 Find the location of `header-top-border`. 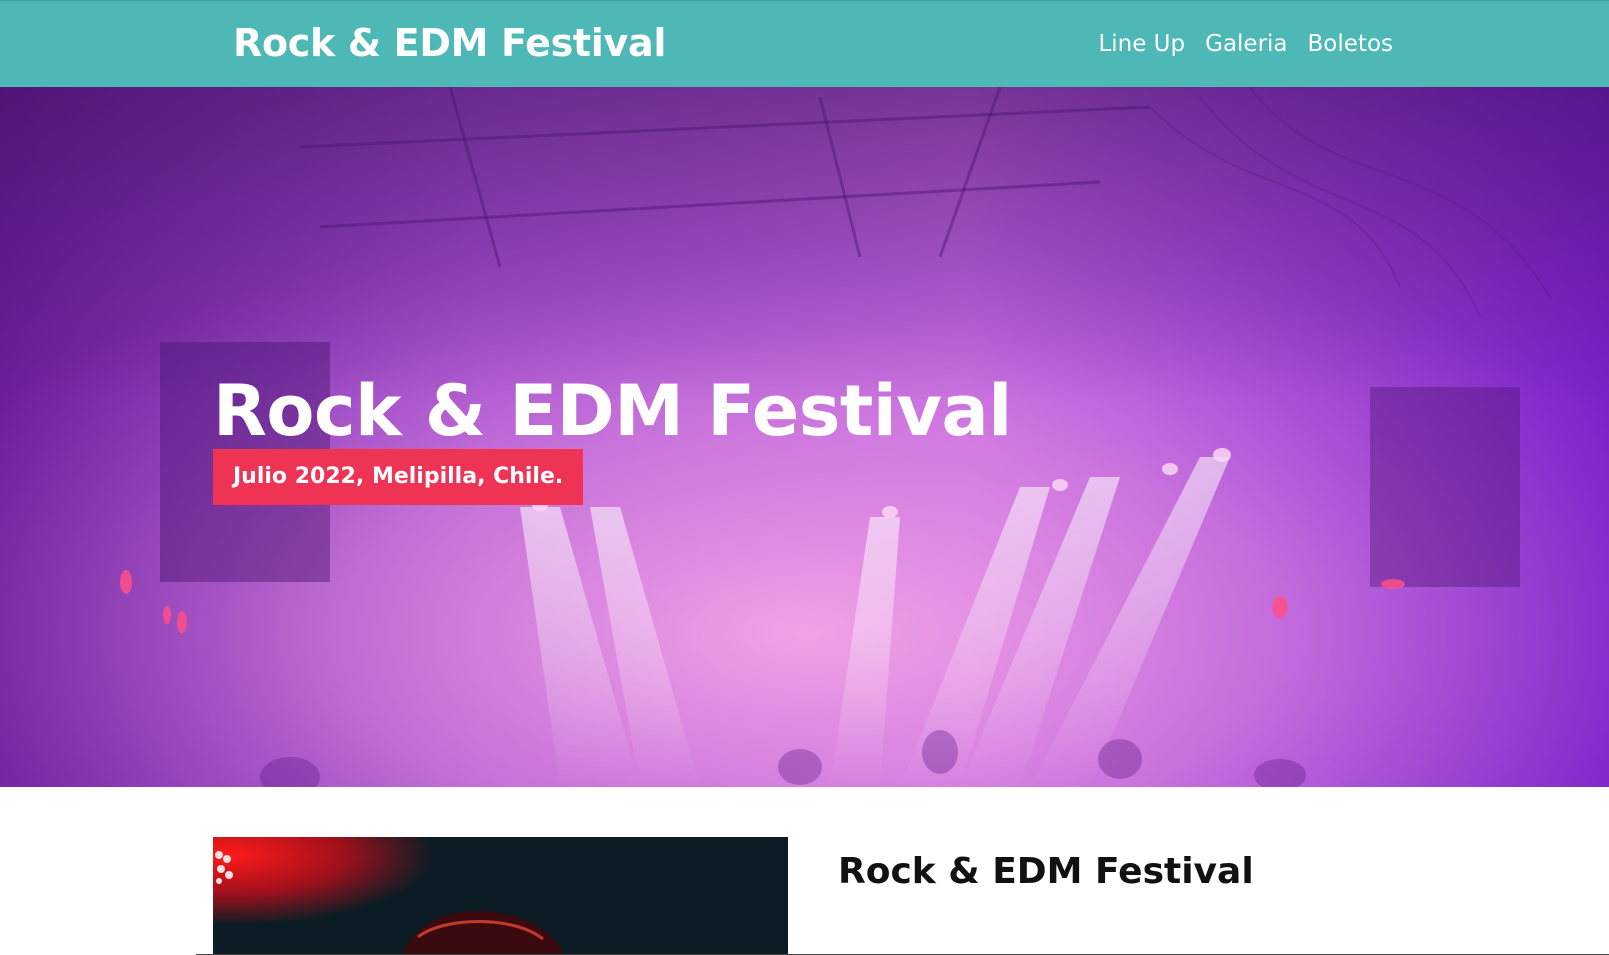

header-top-border is located at coordinates (804, 0).